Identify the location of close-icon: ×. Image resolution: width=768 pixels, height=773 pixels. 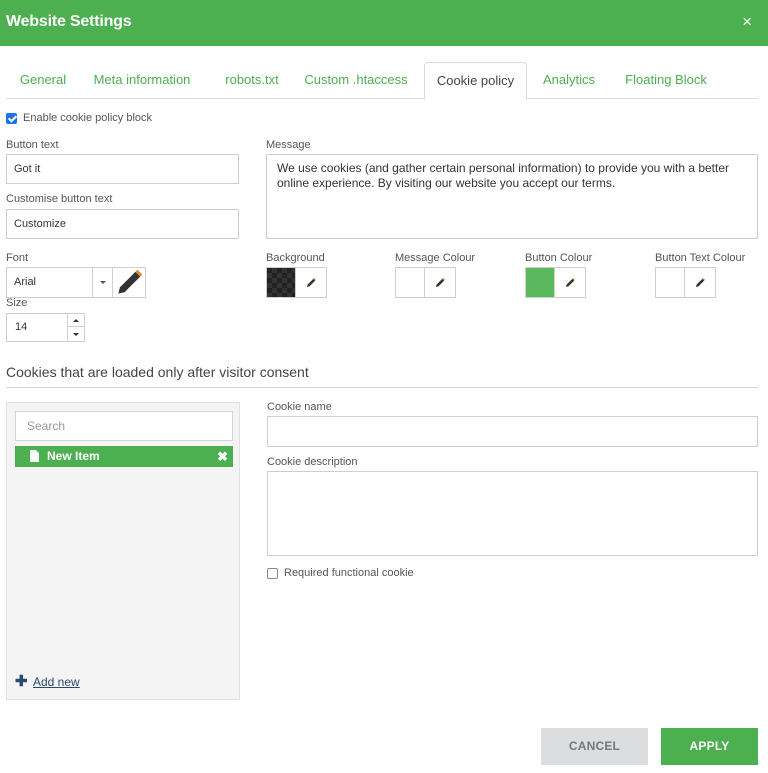
(747, 22).